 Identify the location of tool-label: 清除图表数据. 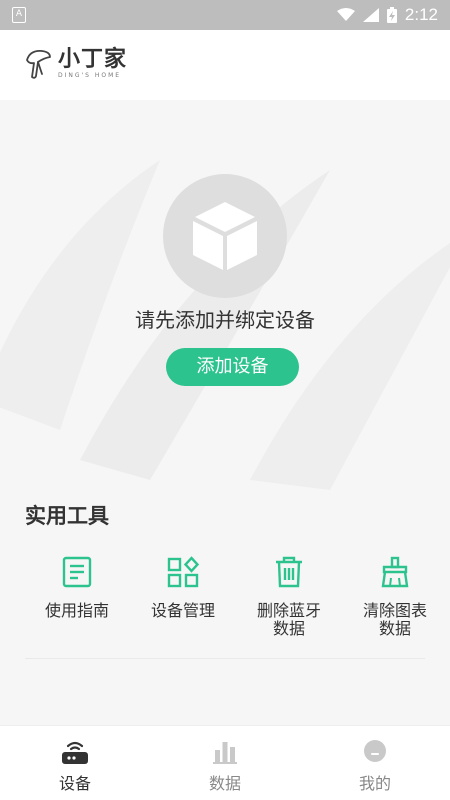
(394, 619).